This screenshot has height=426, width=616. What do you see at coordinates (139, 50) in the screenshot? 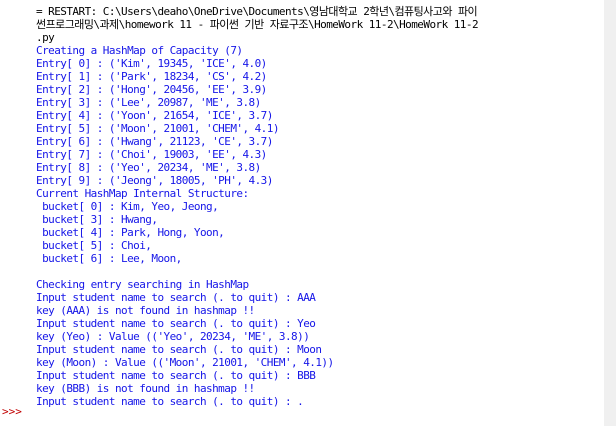
I see `output-line: Creating a HashMap of Capacity (7)` at bounding box center [139, 50].